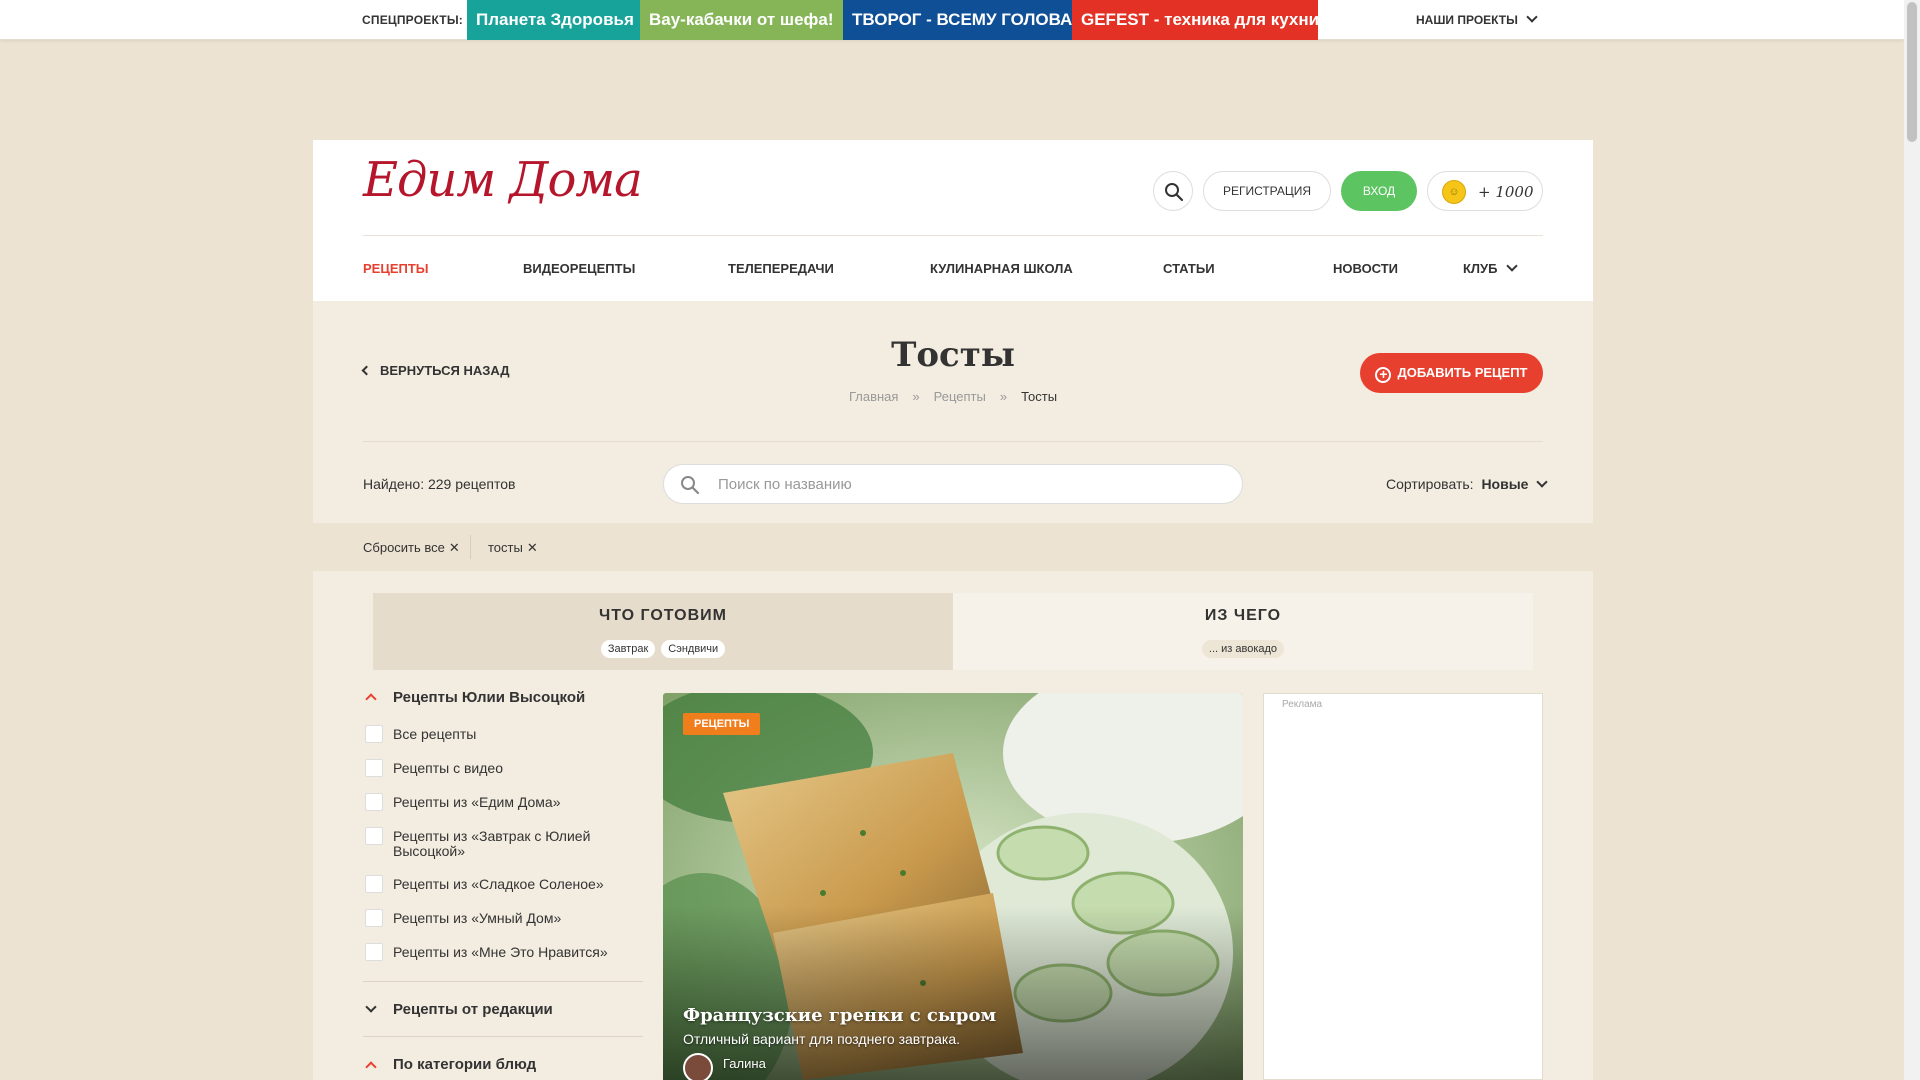 This screenshot has width=1920, height=1080. I want to click on section-title: По категории блюд, so click(465, 1064).